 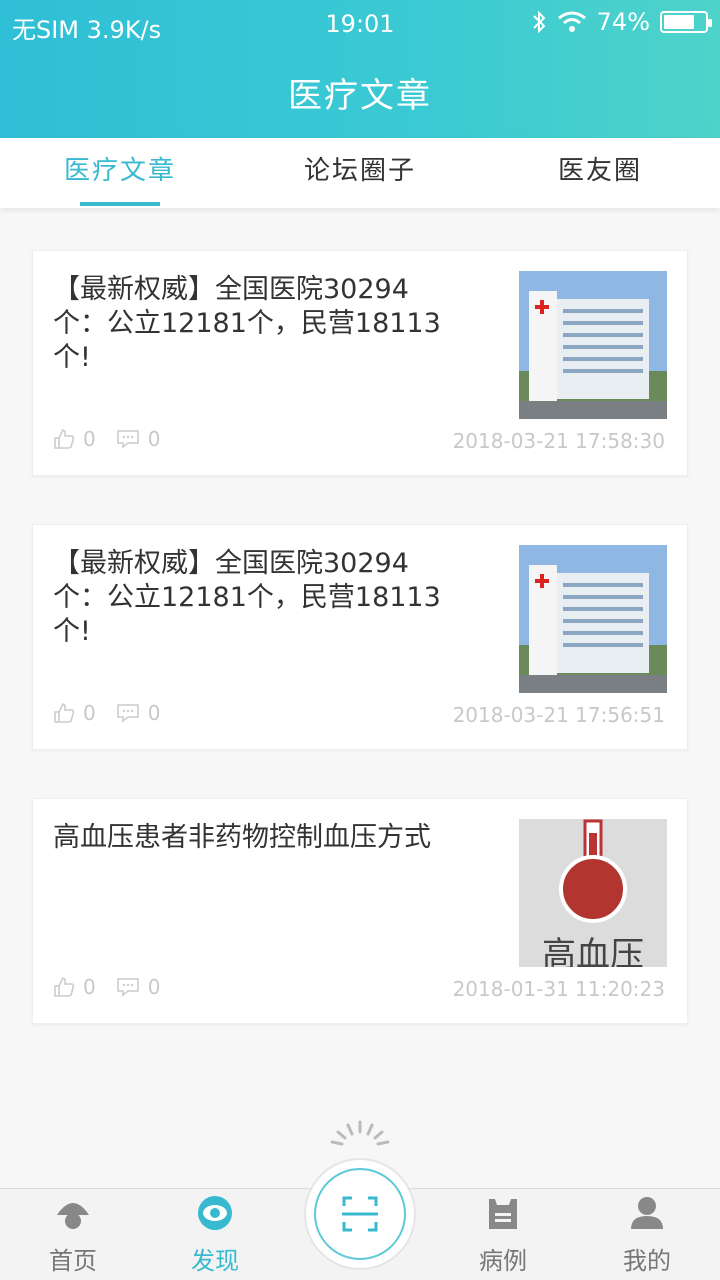 I want to click on user-icon, so click(x=647, y=1213).